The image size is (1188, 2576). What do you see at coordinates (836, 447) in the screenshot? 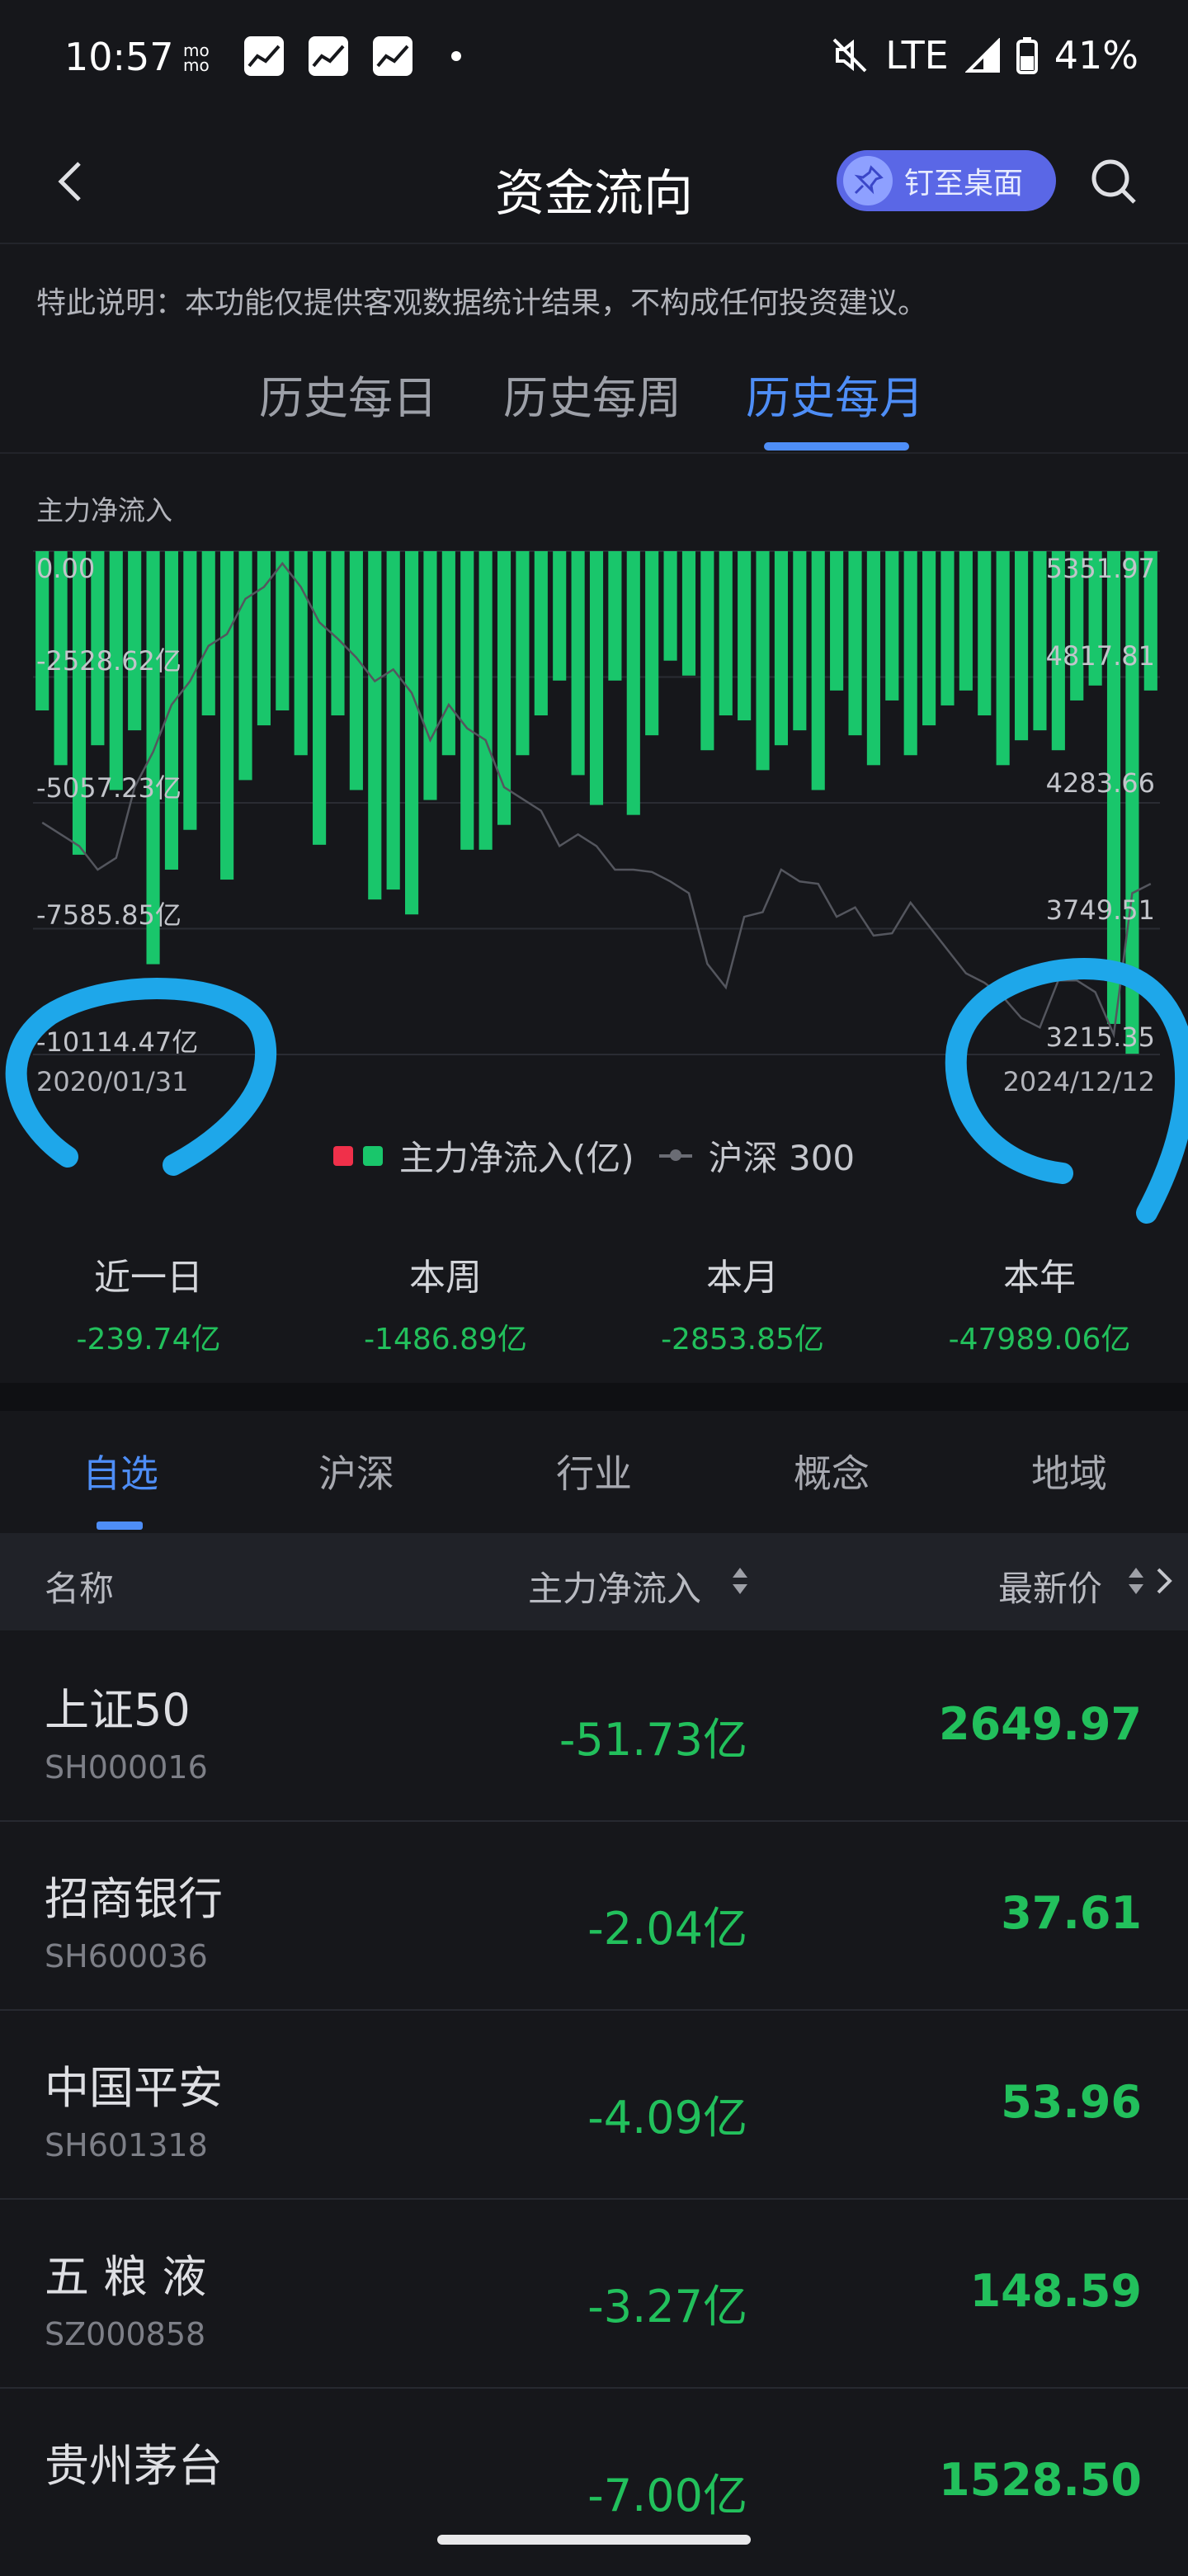
I see `tab-indicator` at bounding box center [836, 447].